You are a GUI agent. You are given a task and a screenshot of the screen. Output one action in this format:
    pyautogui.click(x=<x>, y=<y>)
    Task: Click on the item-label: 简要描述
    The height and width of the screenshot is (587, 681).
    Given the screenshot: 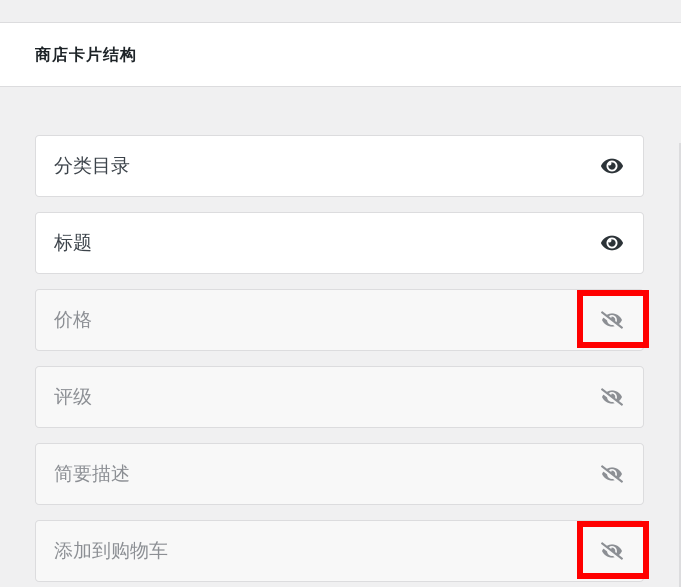 What is the action you would take?
    pyautogui.click(x=92, y=474)
    